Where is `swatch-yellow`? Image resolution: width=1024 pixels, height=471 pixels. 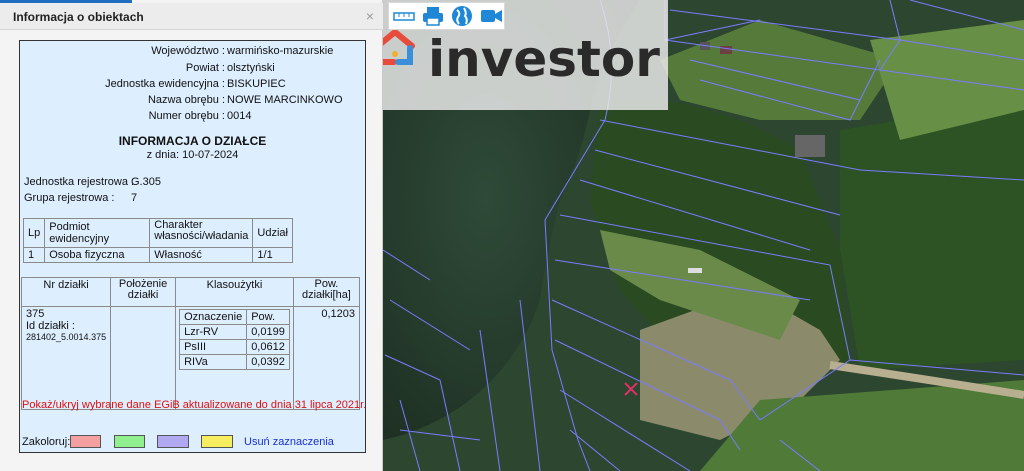
swatch-yellow is located at coordinates (217, 441).